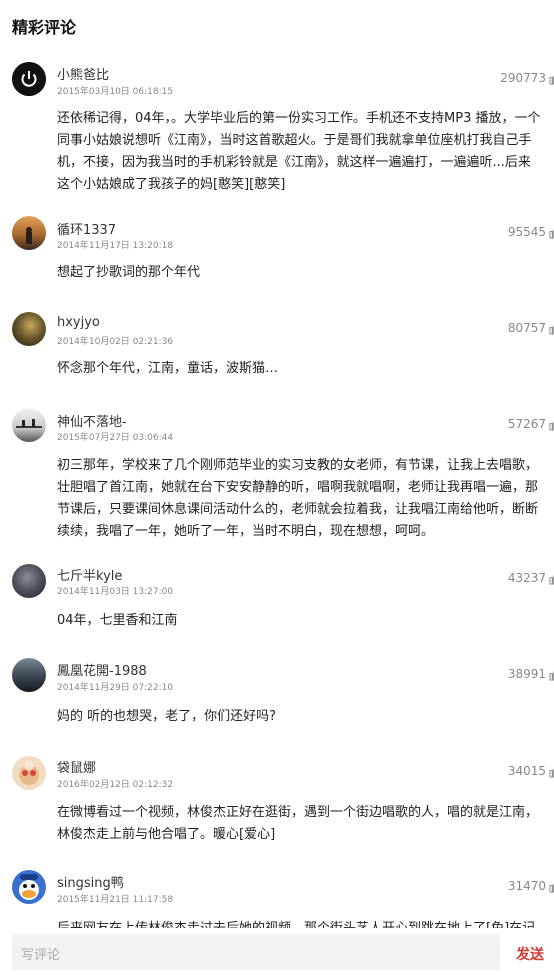 The height and width of the screenshot is (975, 554). I want to click on like-button: 43237, so click(531, 578).